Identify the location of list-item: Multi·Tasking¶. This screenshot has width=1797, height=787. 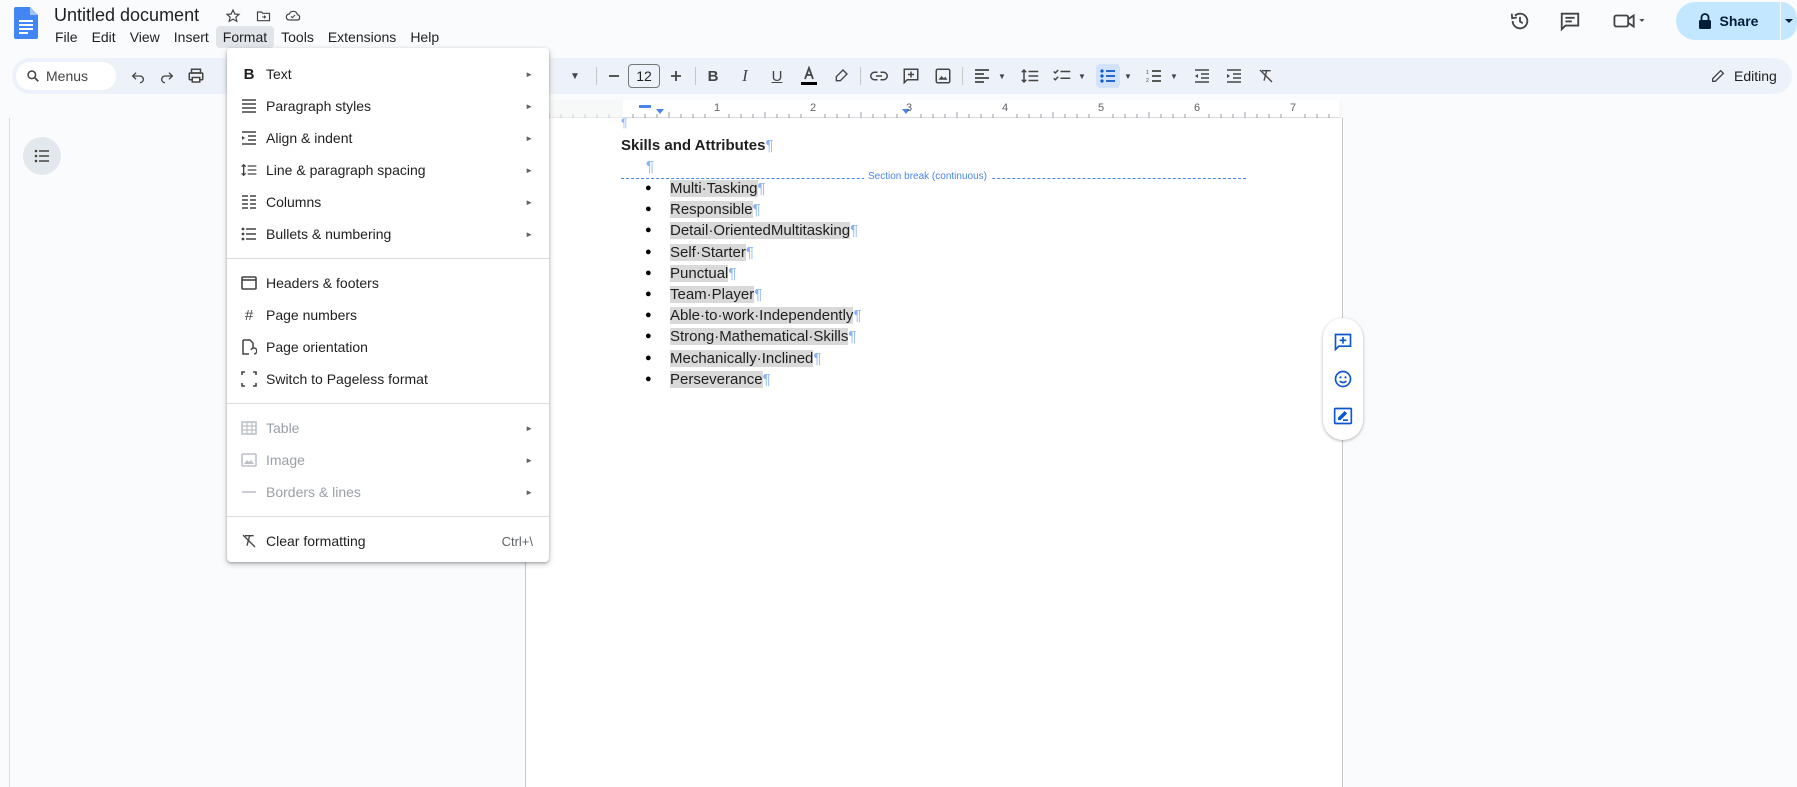
(753, 188).